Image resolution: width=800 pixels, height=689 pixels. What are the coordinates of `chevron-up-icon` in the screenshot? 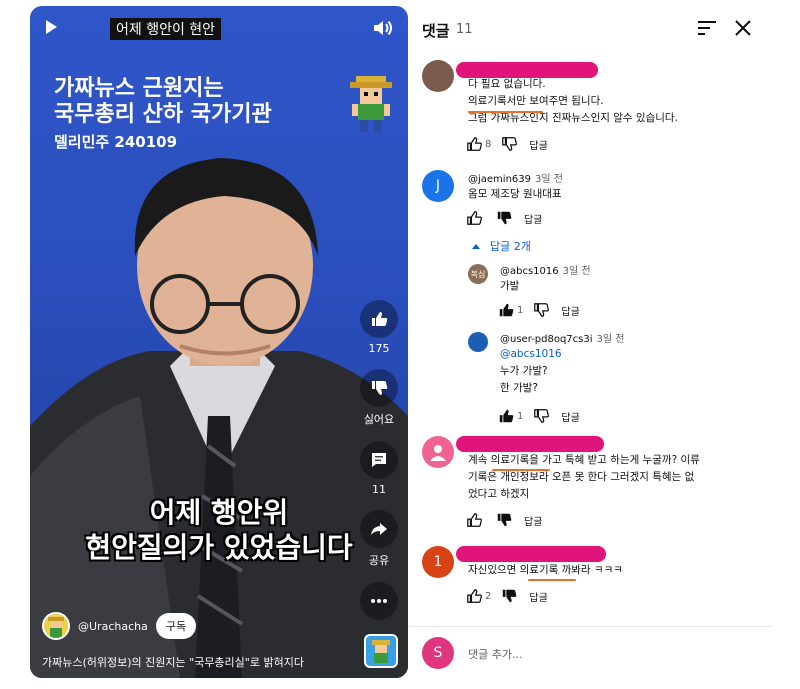 It's located at (476, 246).